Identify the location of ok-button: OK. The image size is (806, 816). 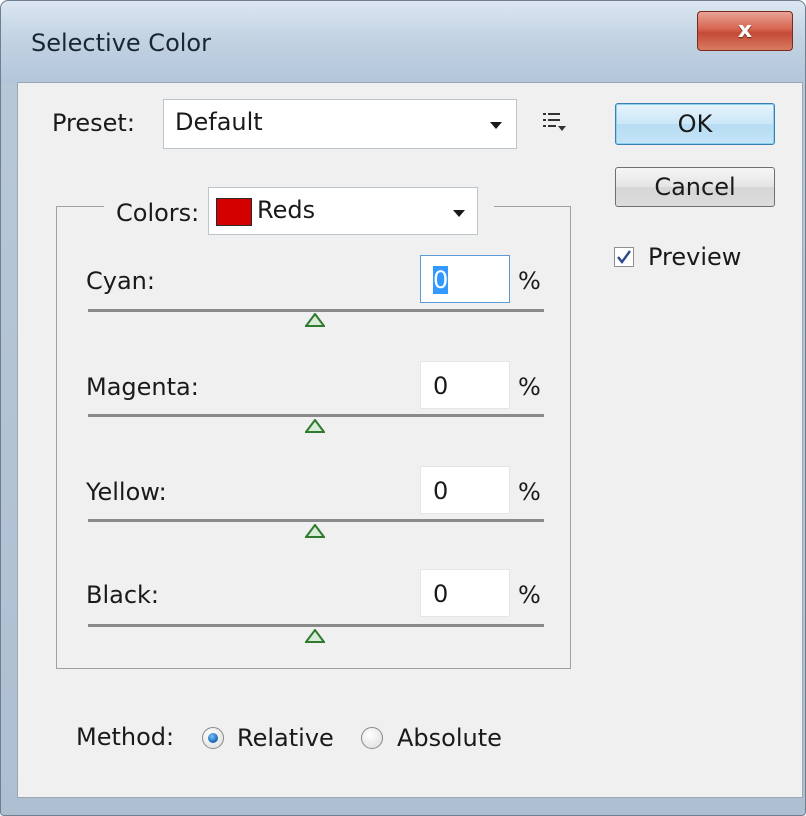
(695, 124).